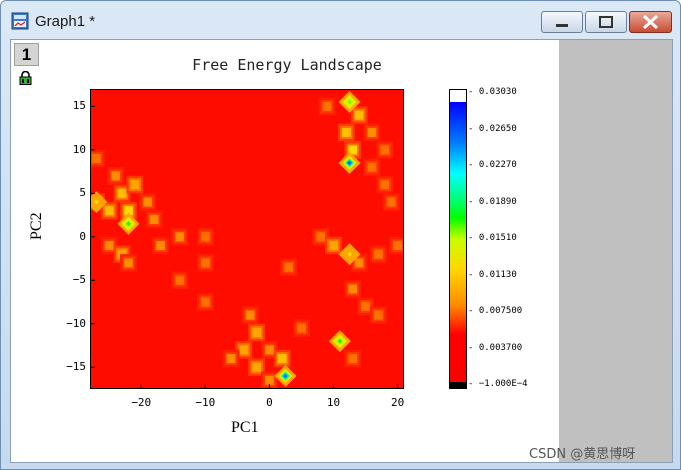 This screenshot has width=681, height=470. I want to click on lock-icon, so click(25, 78).